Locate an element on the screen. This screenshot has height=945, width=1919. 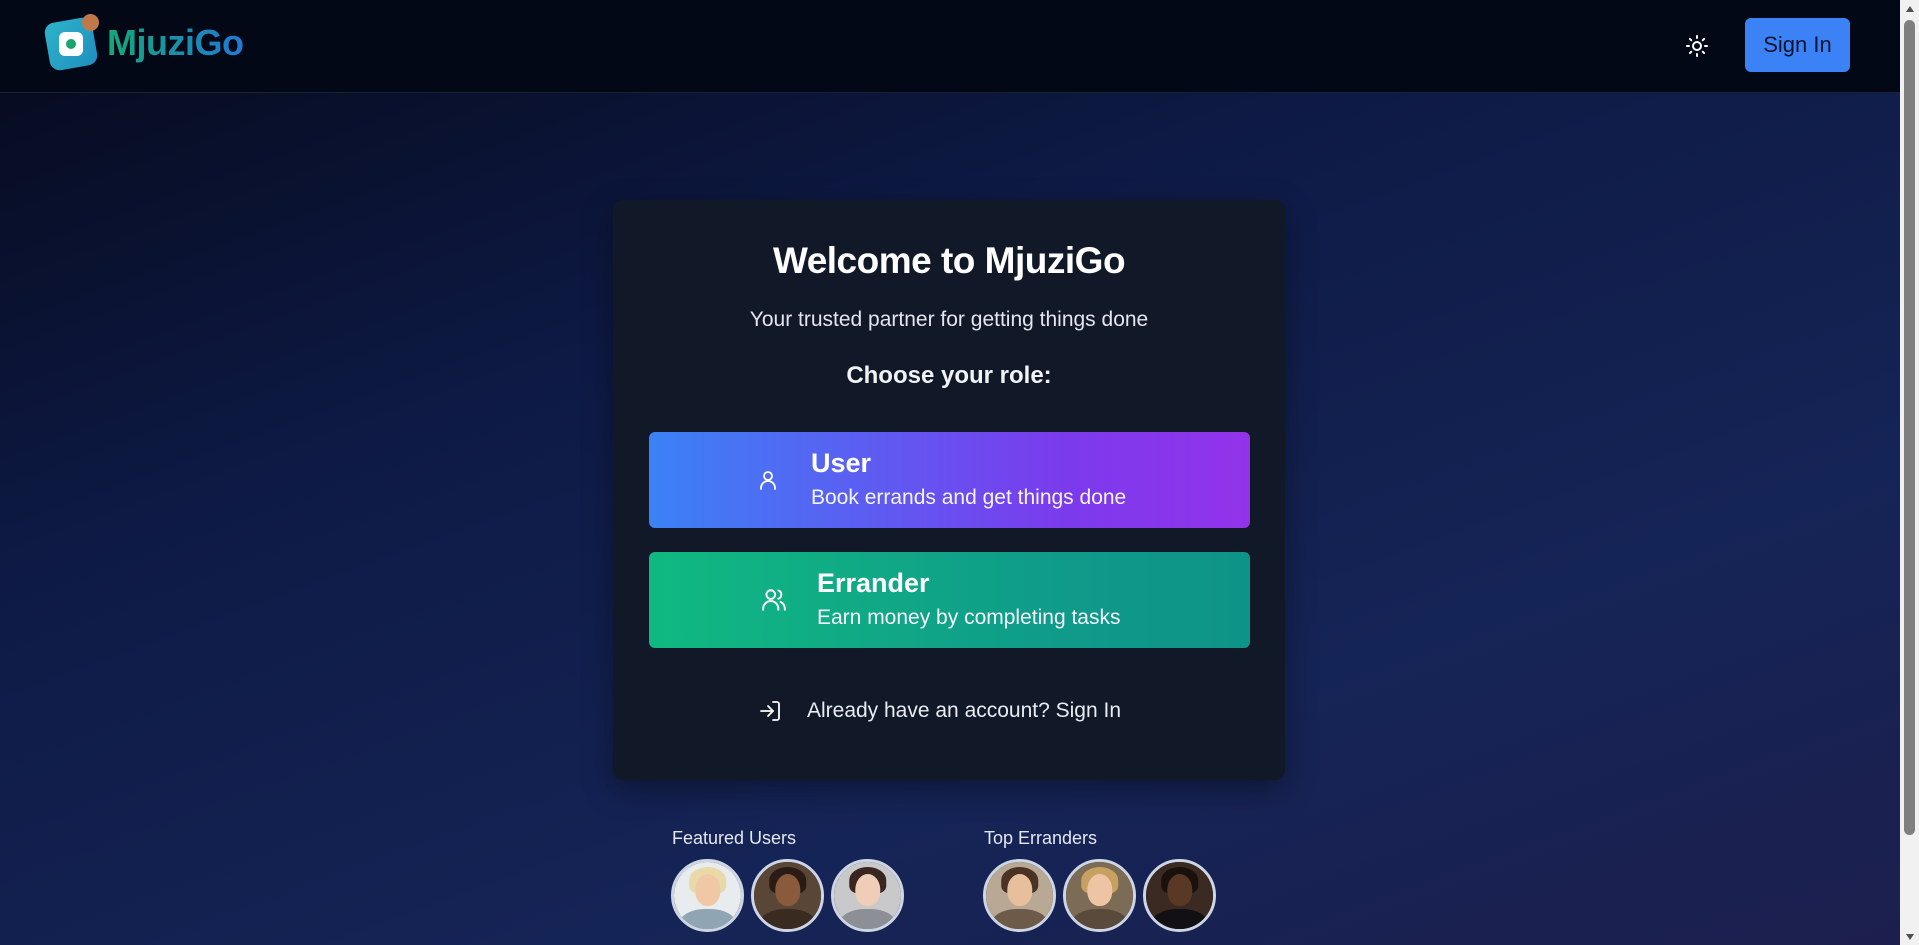
scrollbar-thumb is located at coordinates (1909, 427).